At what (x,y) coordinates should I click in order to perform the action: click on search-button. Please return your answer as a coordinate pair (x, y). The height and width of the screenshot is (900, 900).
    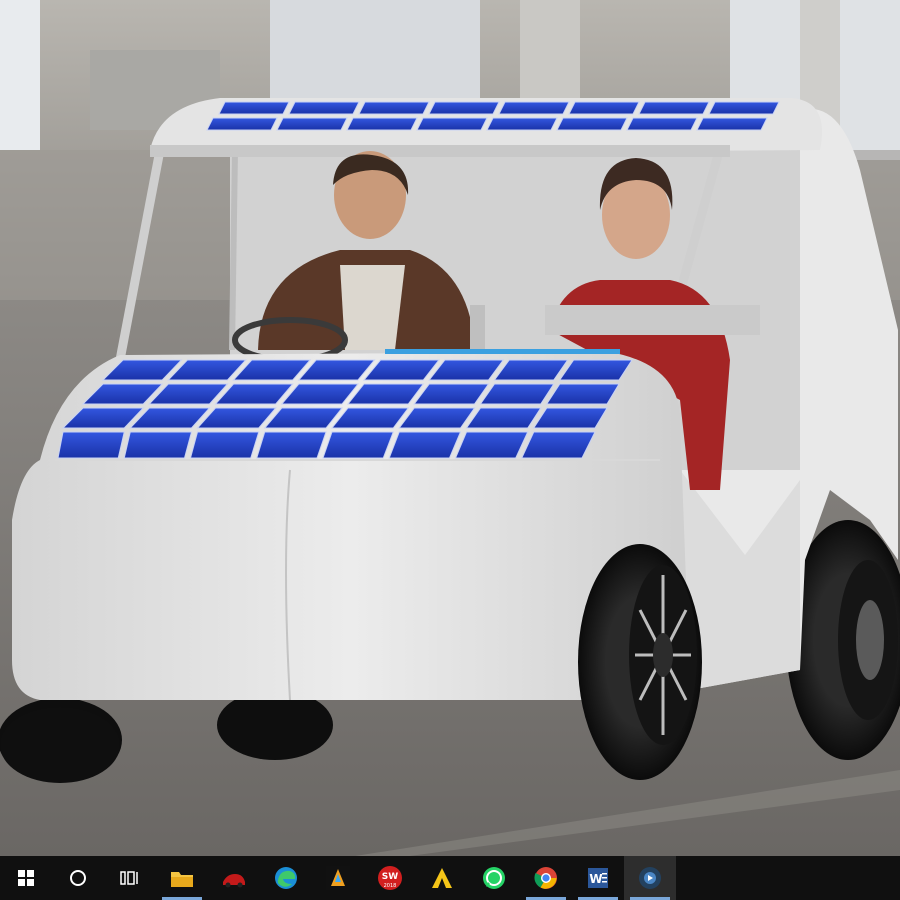
    Looking at the image, I should click on (78, 878).